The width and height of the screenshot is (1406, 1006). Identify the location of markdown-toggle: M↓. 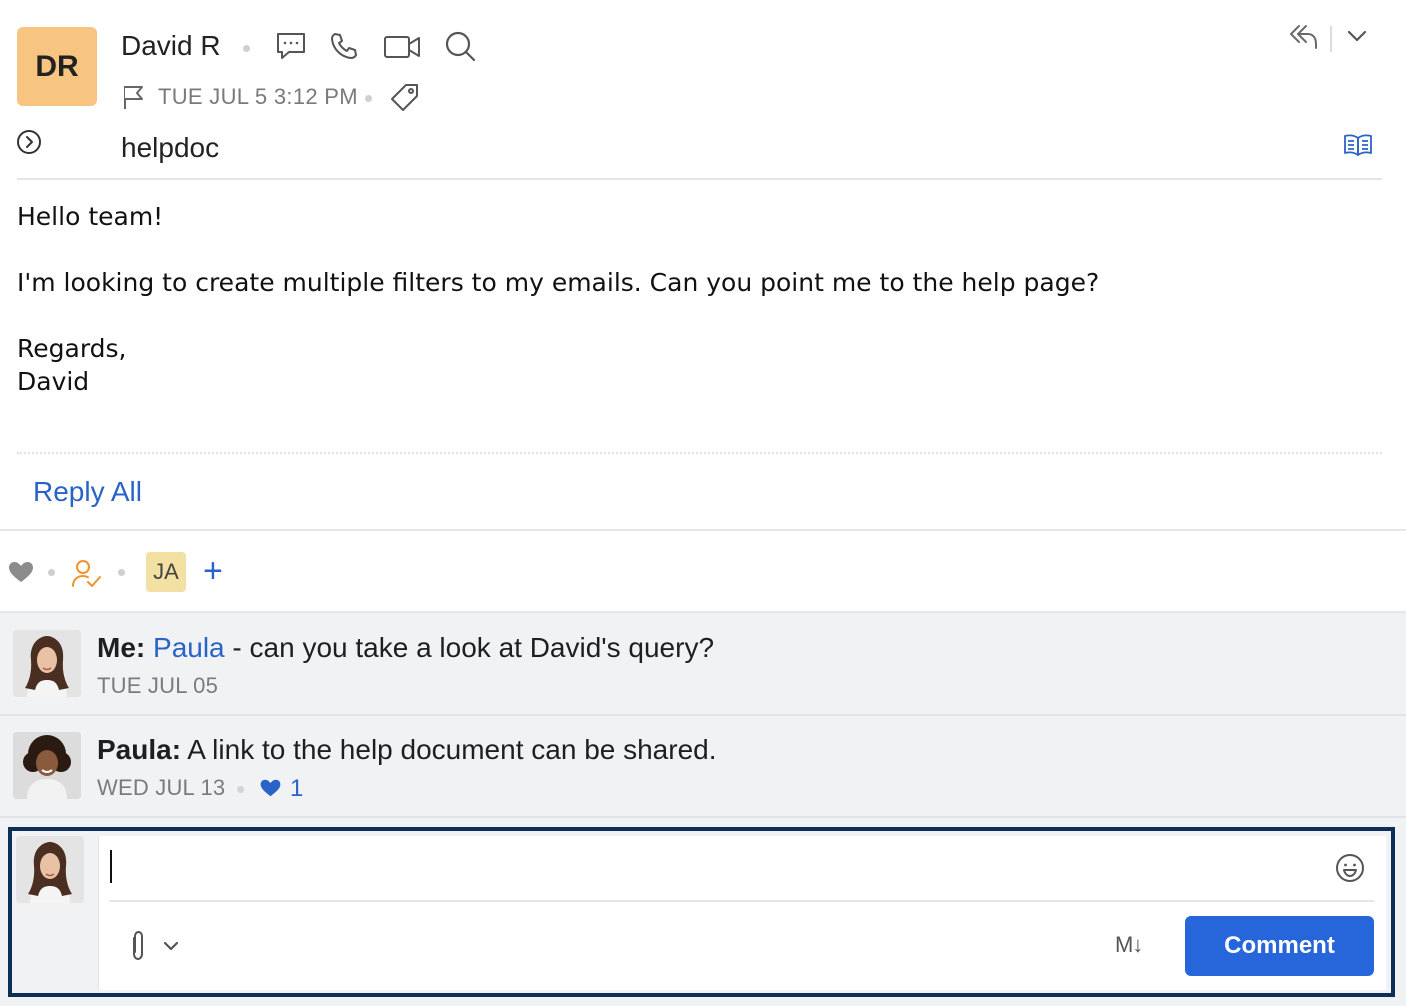
(1129, 945).